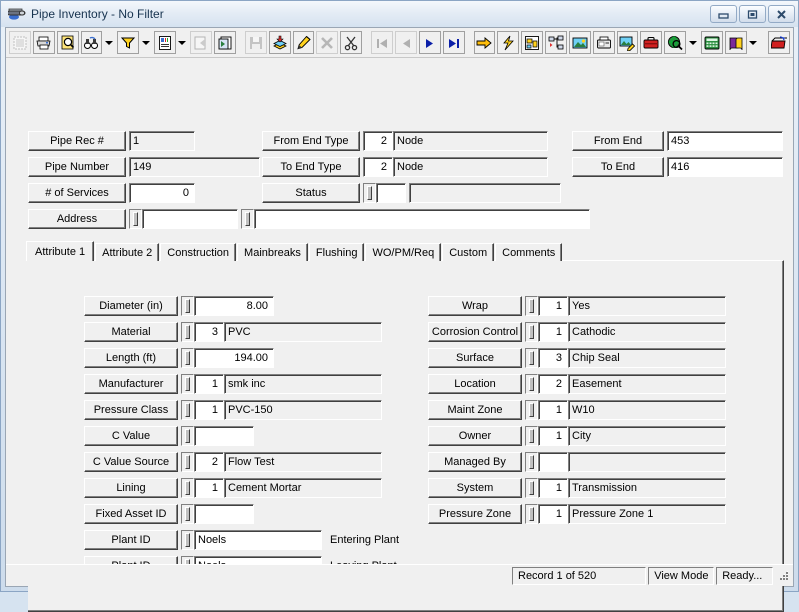 The image size is (799, 612). Describe the element at coordinates (209, 332) in the screenshot. I see `material-code: 3` at that location.